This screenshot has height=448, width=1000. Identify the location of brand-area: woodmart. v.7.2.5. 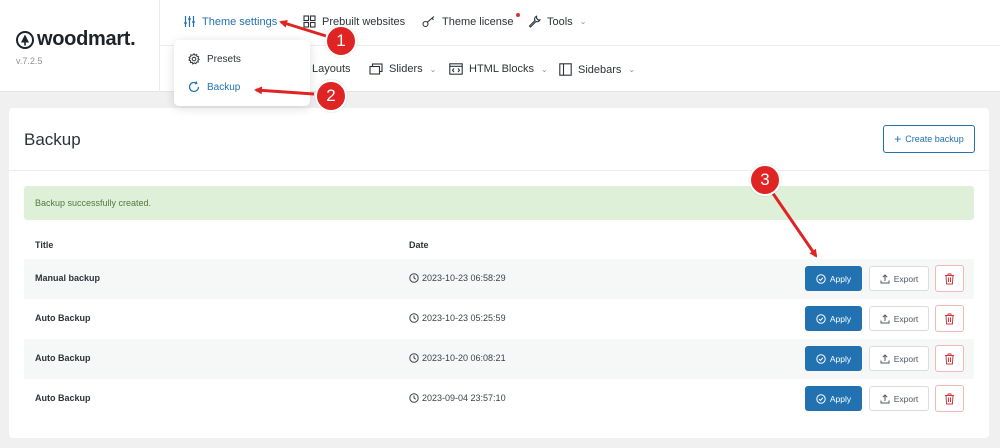
(80, 46).